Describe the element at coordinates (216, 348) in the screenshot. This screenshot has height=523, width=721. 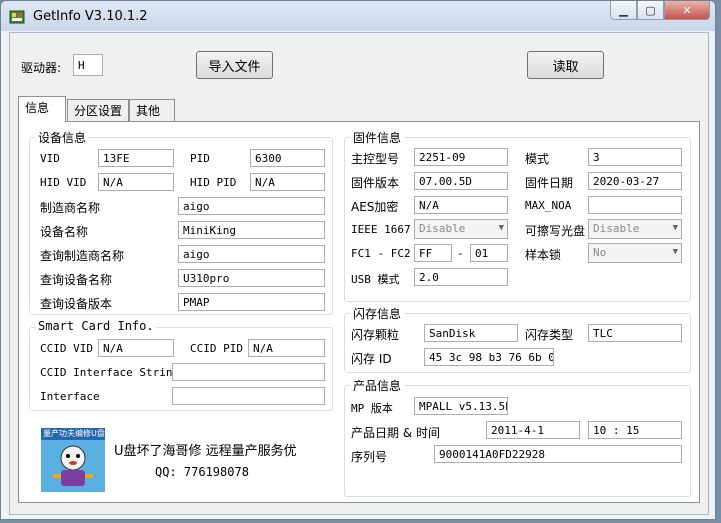
I see `ccid-pid-label: CCID PID` at that location.